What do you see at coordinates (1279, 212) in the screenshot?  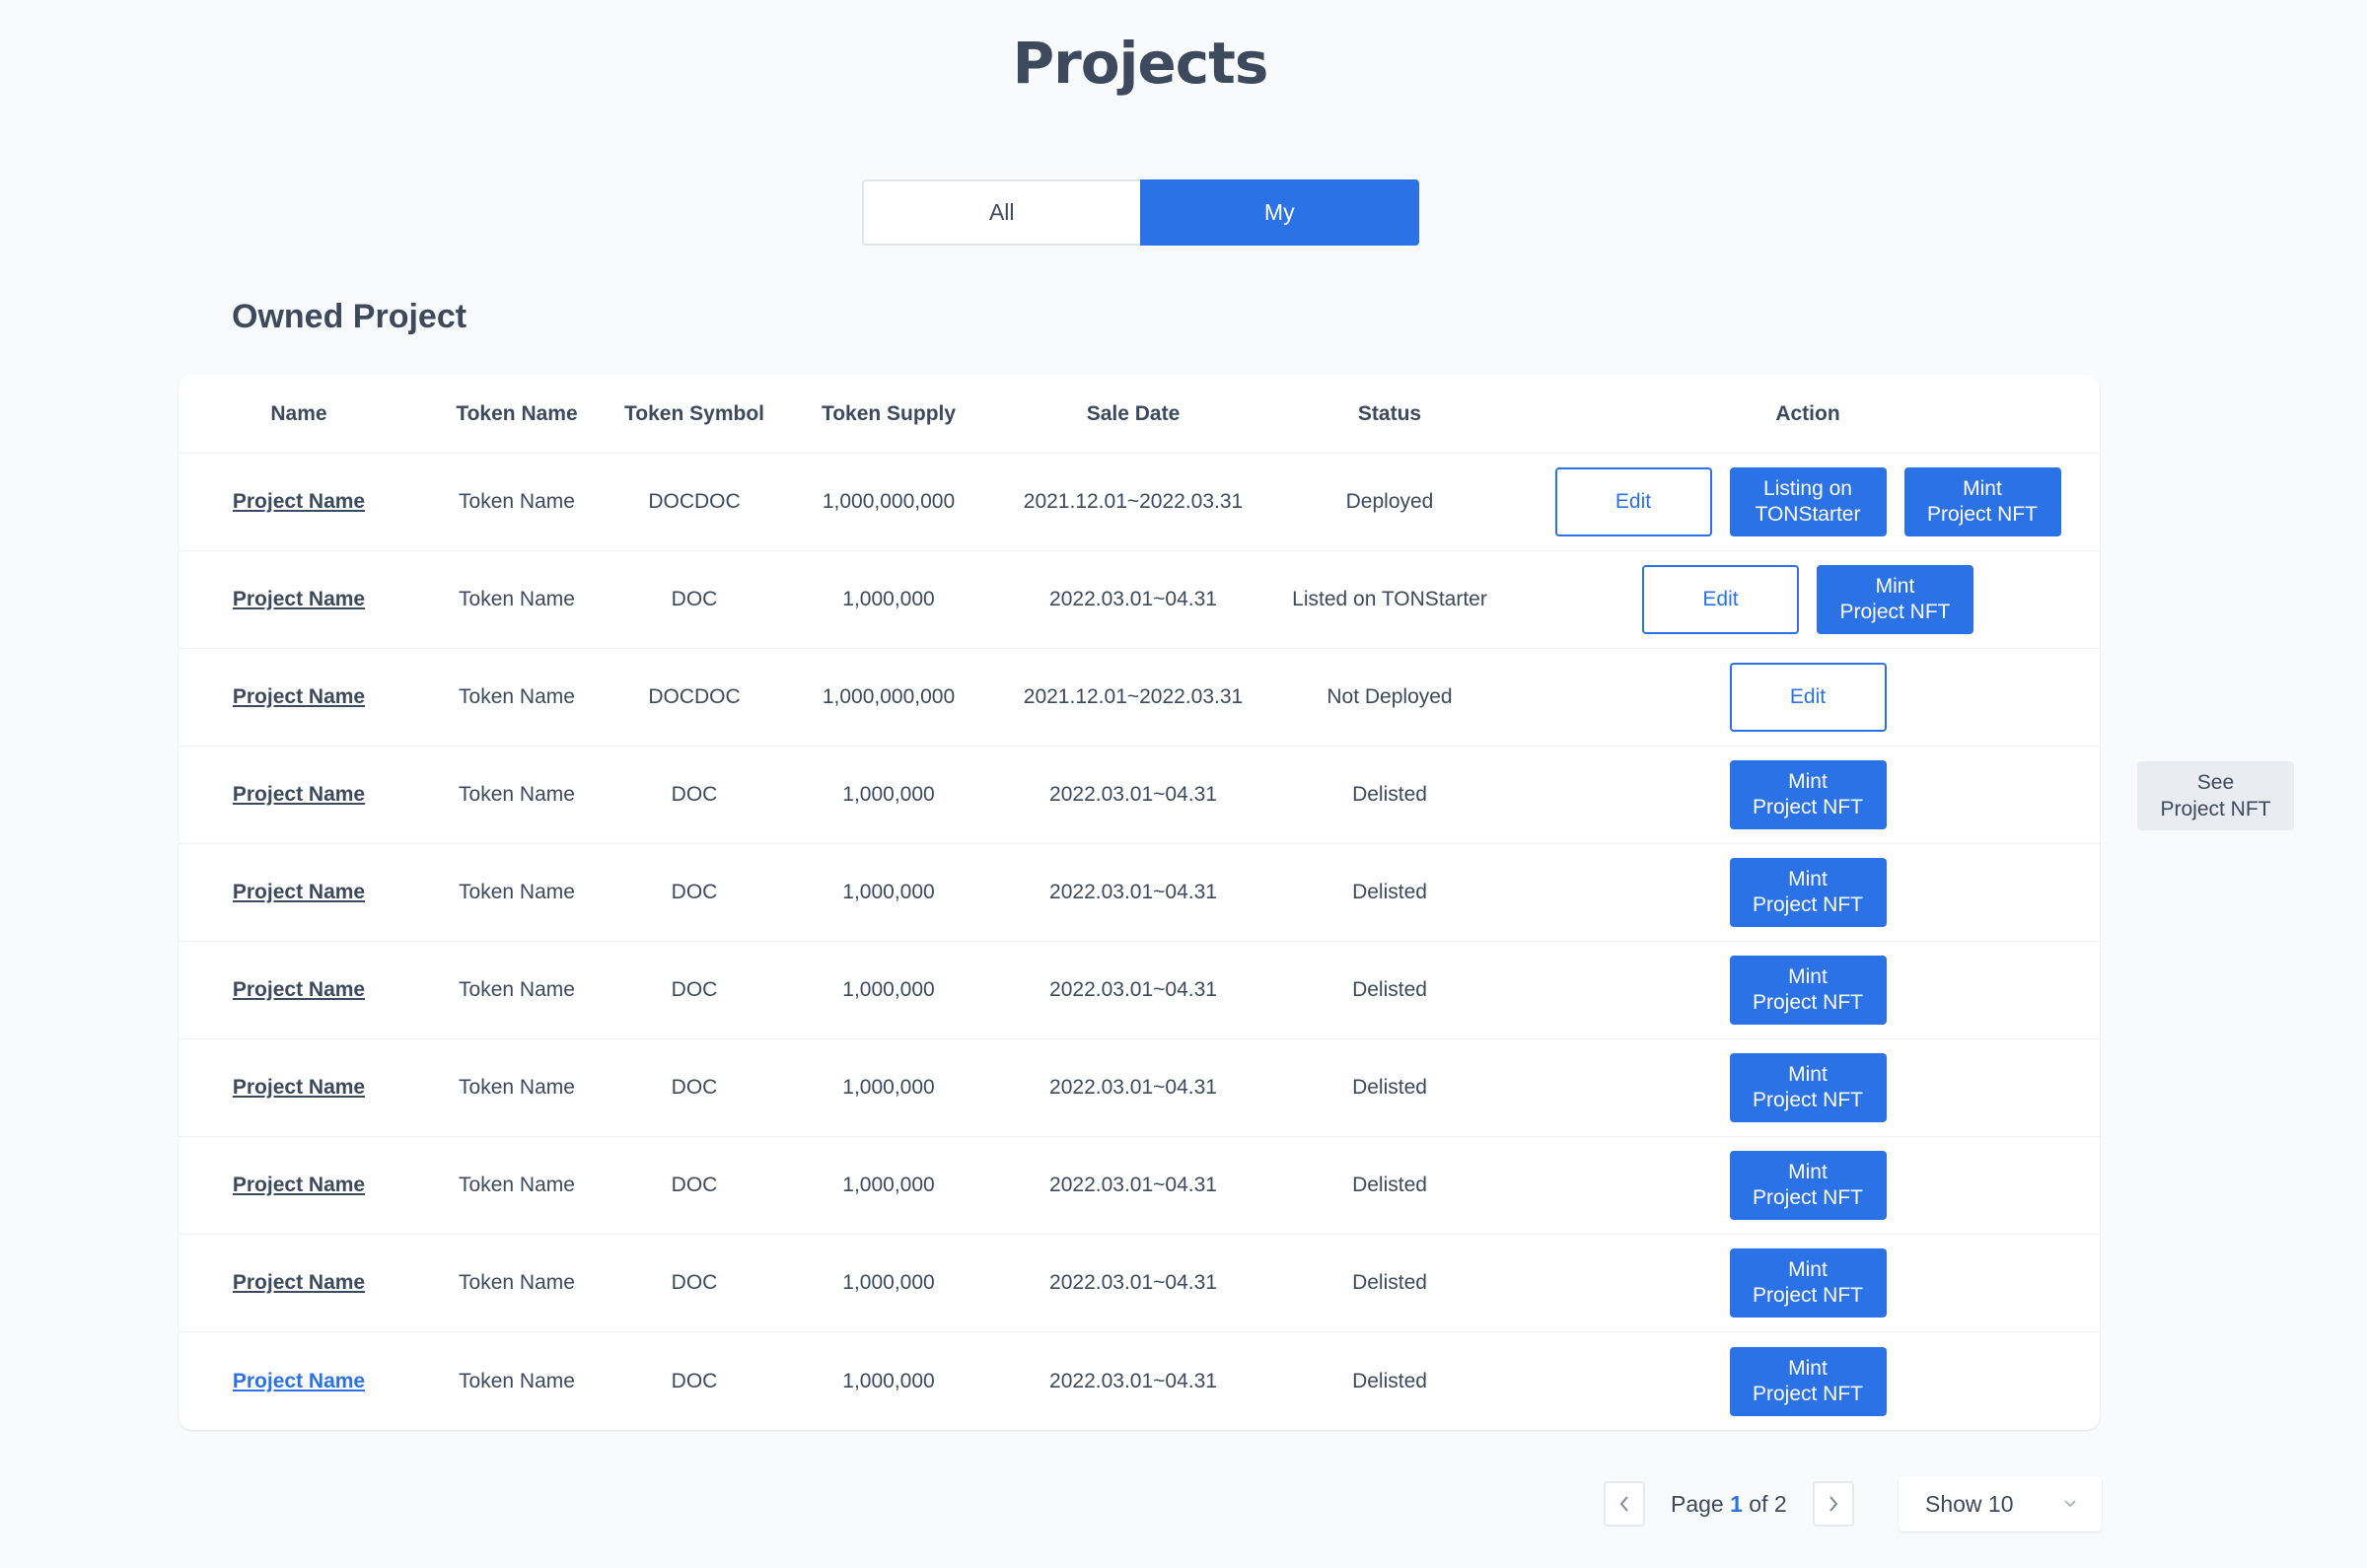 I see `tab-my: My` at bounding box center [1279, 212].